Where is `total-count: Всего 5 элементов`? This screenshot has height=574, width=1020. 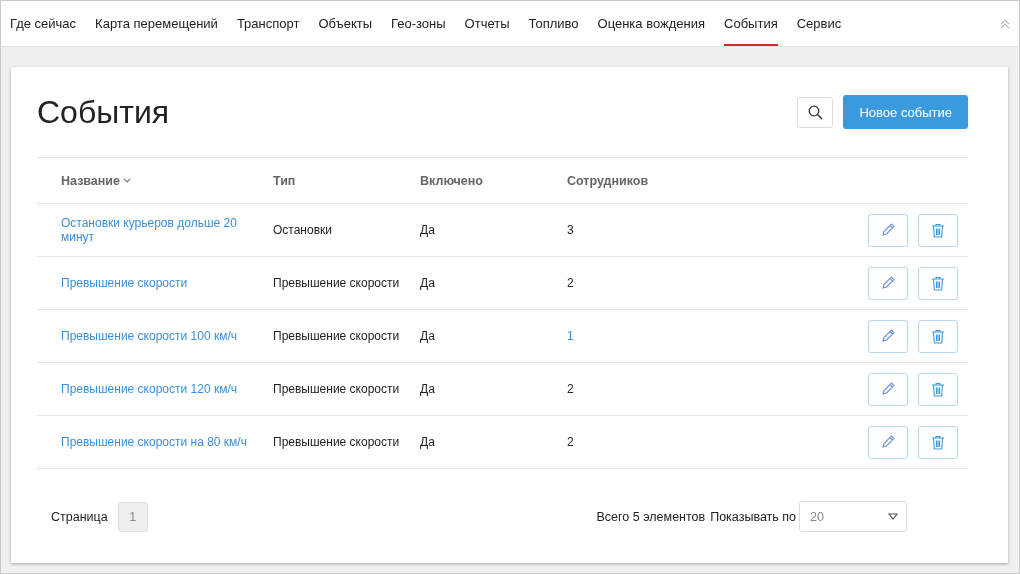 total-count: Всего 5 элементов is located at coordinates (651, 516).